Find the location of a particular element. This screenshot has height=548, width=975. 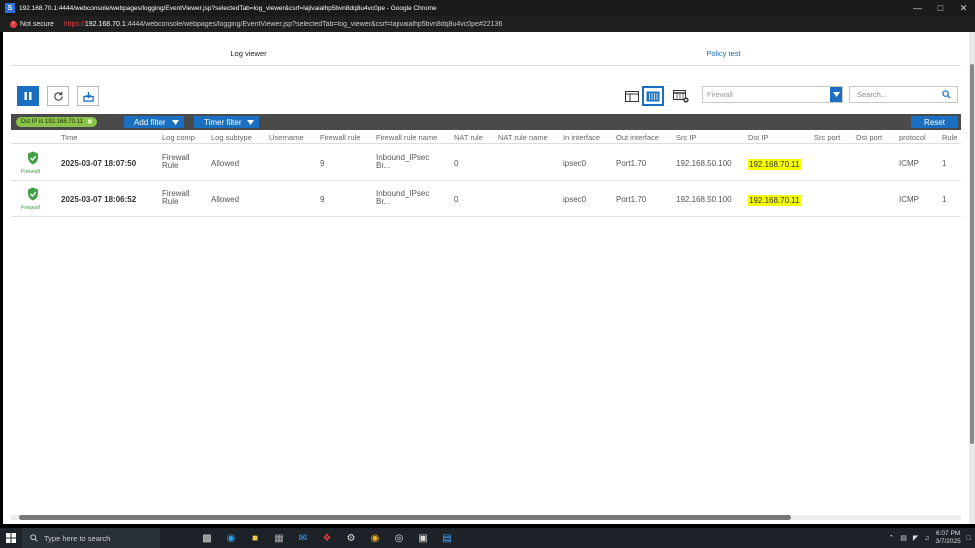

remove-filter-icon: ✖ is located at coordinates (90, 122).